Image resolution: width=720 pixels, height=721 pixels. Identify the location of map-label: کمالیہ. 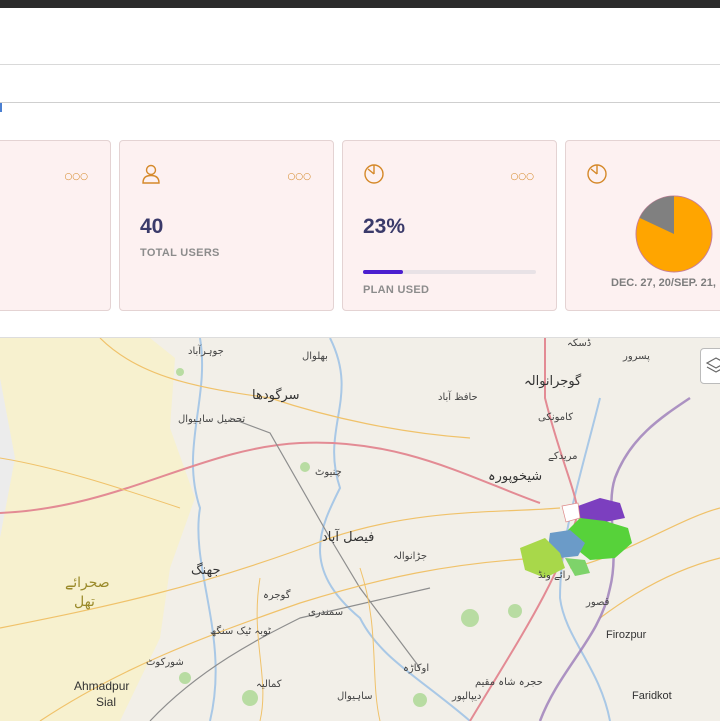
(269, 684).